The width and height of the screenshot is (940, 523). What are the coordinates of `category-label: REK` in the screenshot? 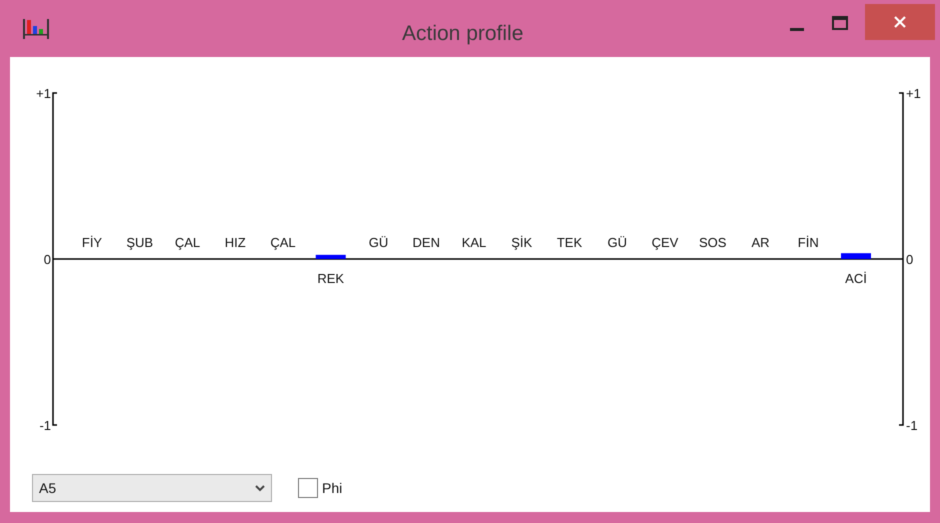 It's located at (330, 278).